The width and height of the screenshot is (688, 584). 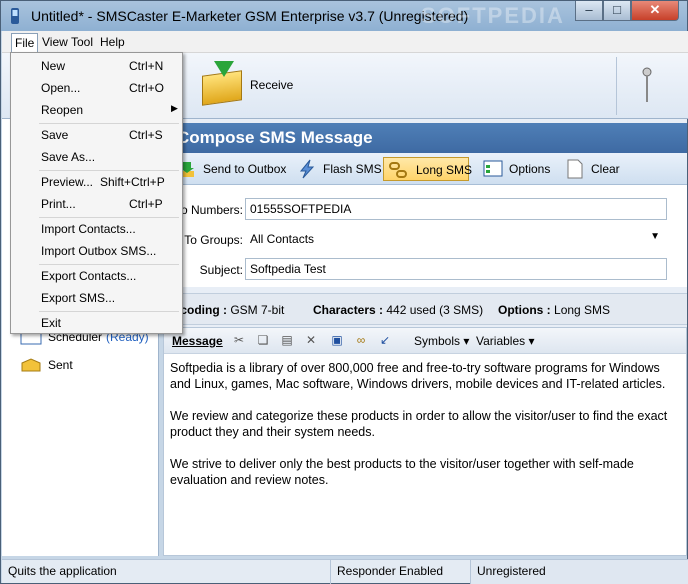 I want to click on app-icon, so click(x=15, y=16).